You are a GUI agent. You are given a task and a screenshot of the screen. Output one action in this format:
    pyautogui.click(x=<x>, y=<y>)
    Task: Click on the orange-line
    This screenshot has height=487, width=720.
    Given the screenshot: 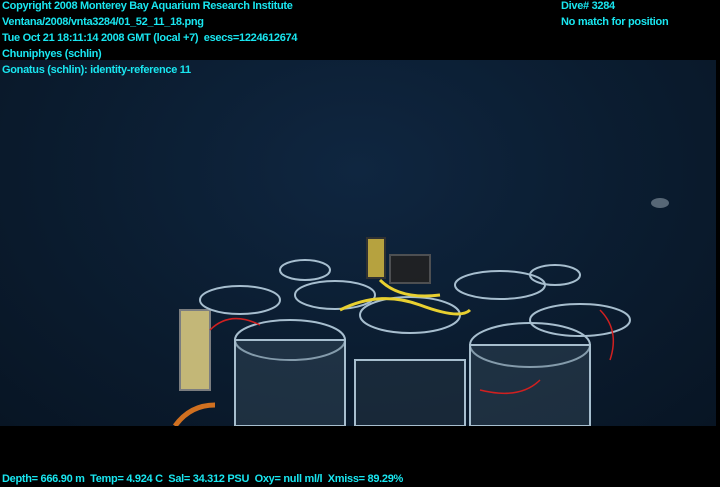 What is the action you would take?
    pyautogui.click(x=194, y=414)
    